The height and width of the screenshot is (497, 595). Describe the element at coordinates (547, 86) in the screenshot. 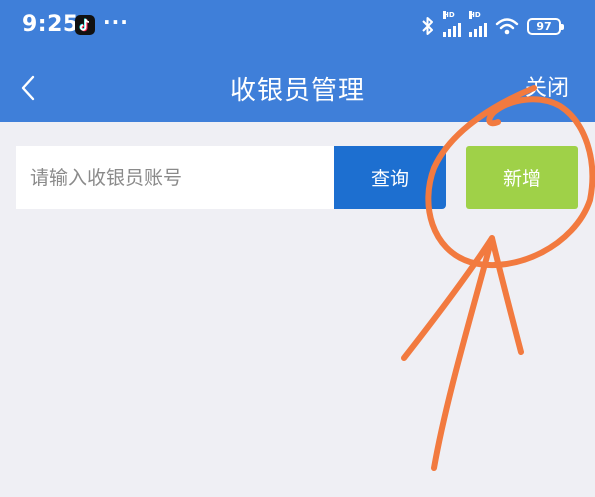

I see `close-button: 关闭` at that location.